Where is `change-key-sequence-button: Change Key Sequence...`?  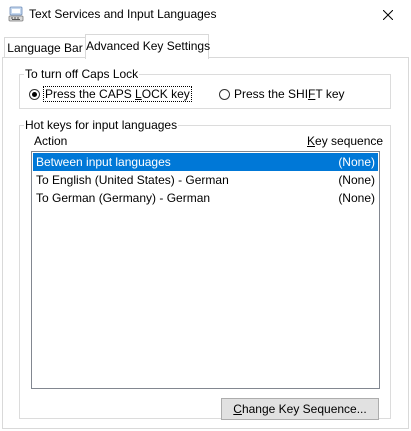 change-key-sequence-button: Change Key Sequence... is located at coordinates (300, 409).